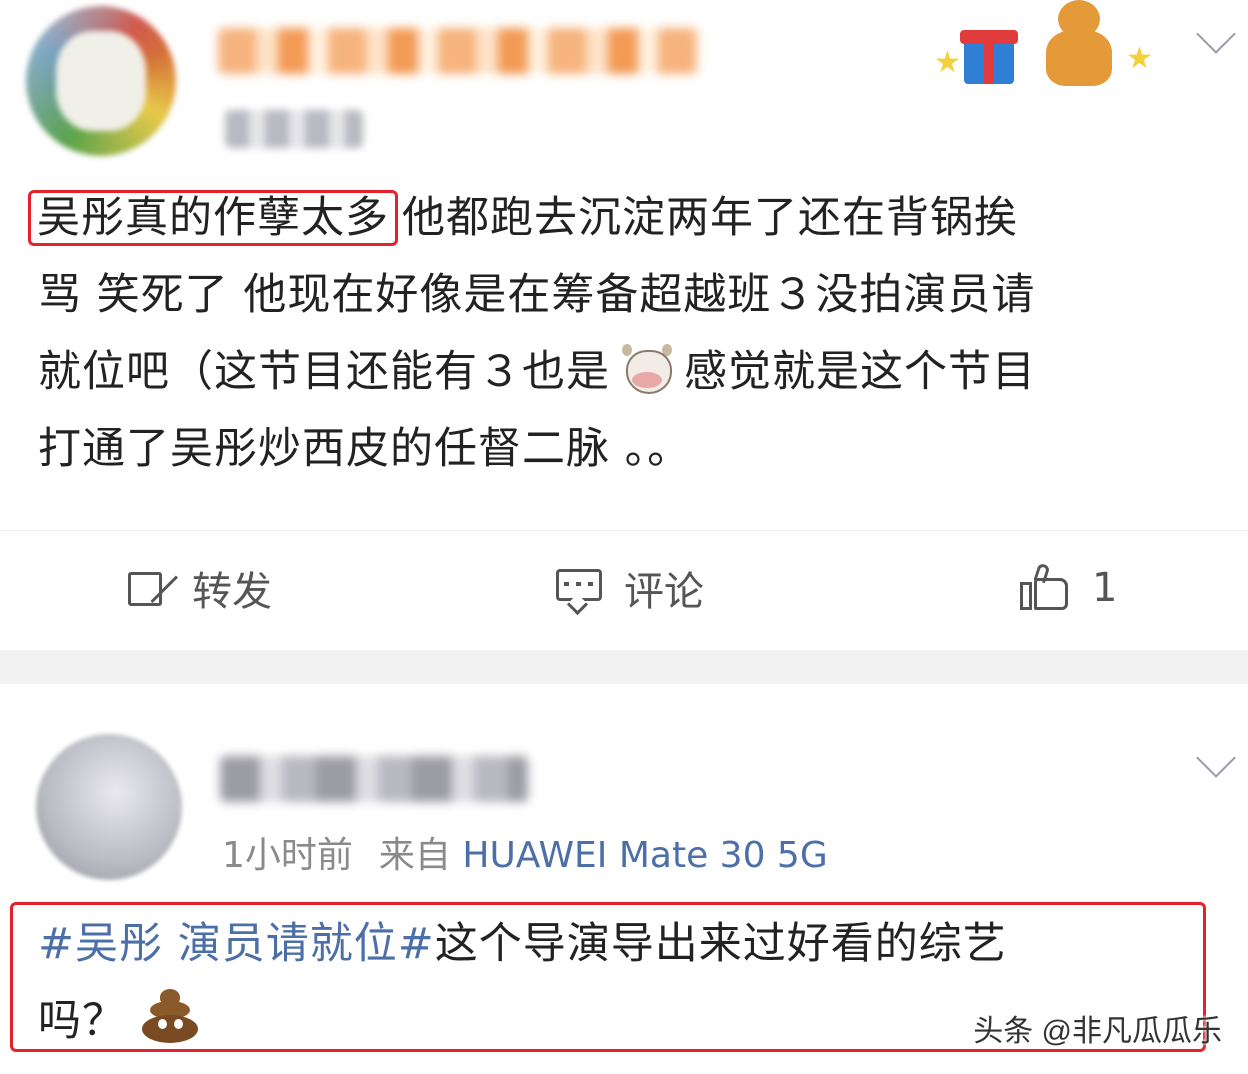 The width and height of the screenshot is (1248, 1074). I want to click on device-link: HUAWEI Mate 30 5G, so click(644, 855).